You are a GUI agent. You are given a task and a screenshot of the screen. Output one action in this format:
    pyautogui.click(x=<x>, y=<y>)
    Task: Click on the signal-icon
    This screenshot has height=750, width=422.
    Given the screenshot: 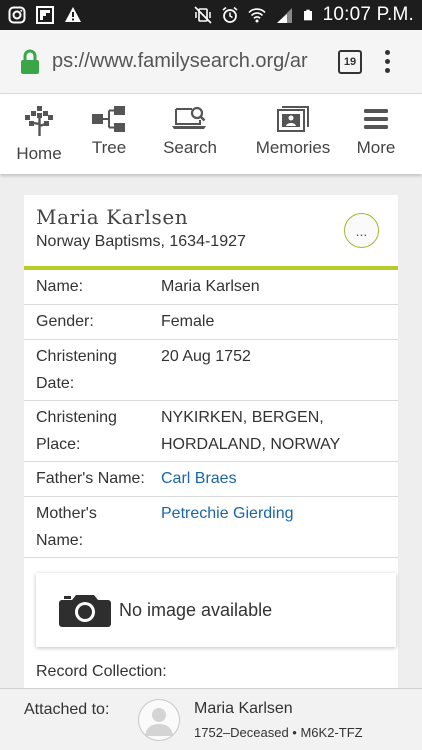 What is the action you would take?
    pyautogui.click(x=284, y=15)
    